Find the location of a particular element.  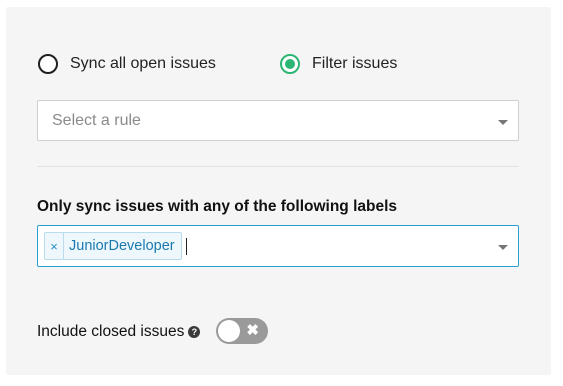

radio-unchecked-icon is located at coordinates (48, 64).